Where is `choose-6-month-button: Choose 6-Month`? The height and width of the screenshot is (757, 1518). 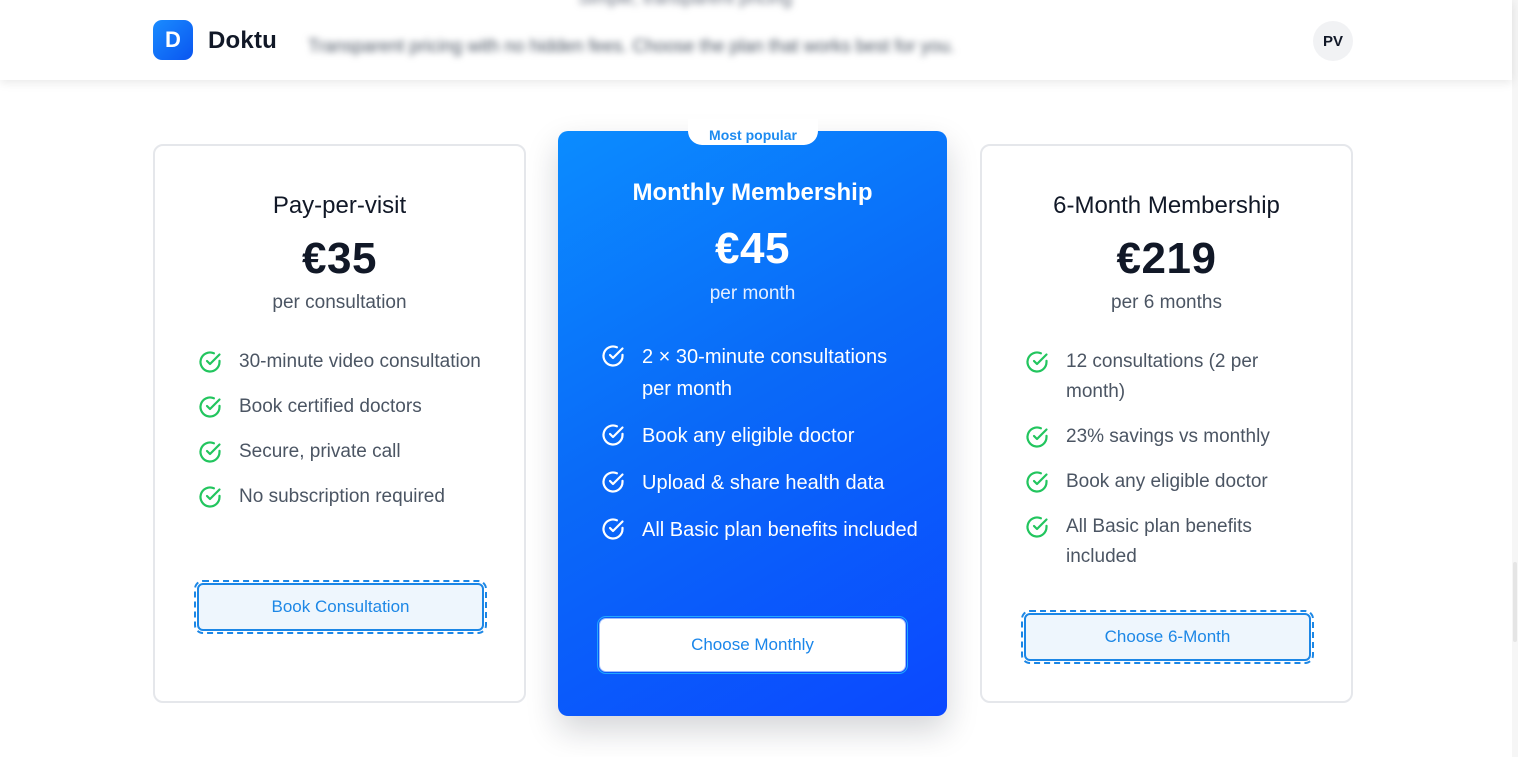
choose-6-month-button: Choose 6-Month is located at coordinates (1167, 637).